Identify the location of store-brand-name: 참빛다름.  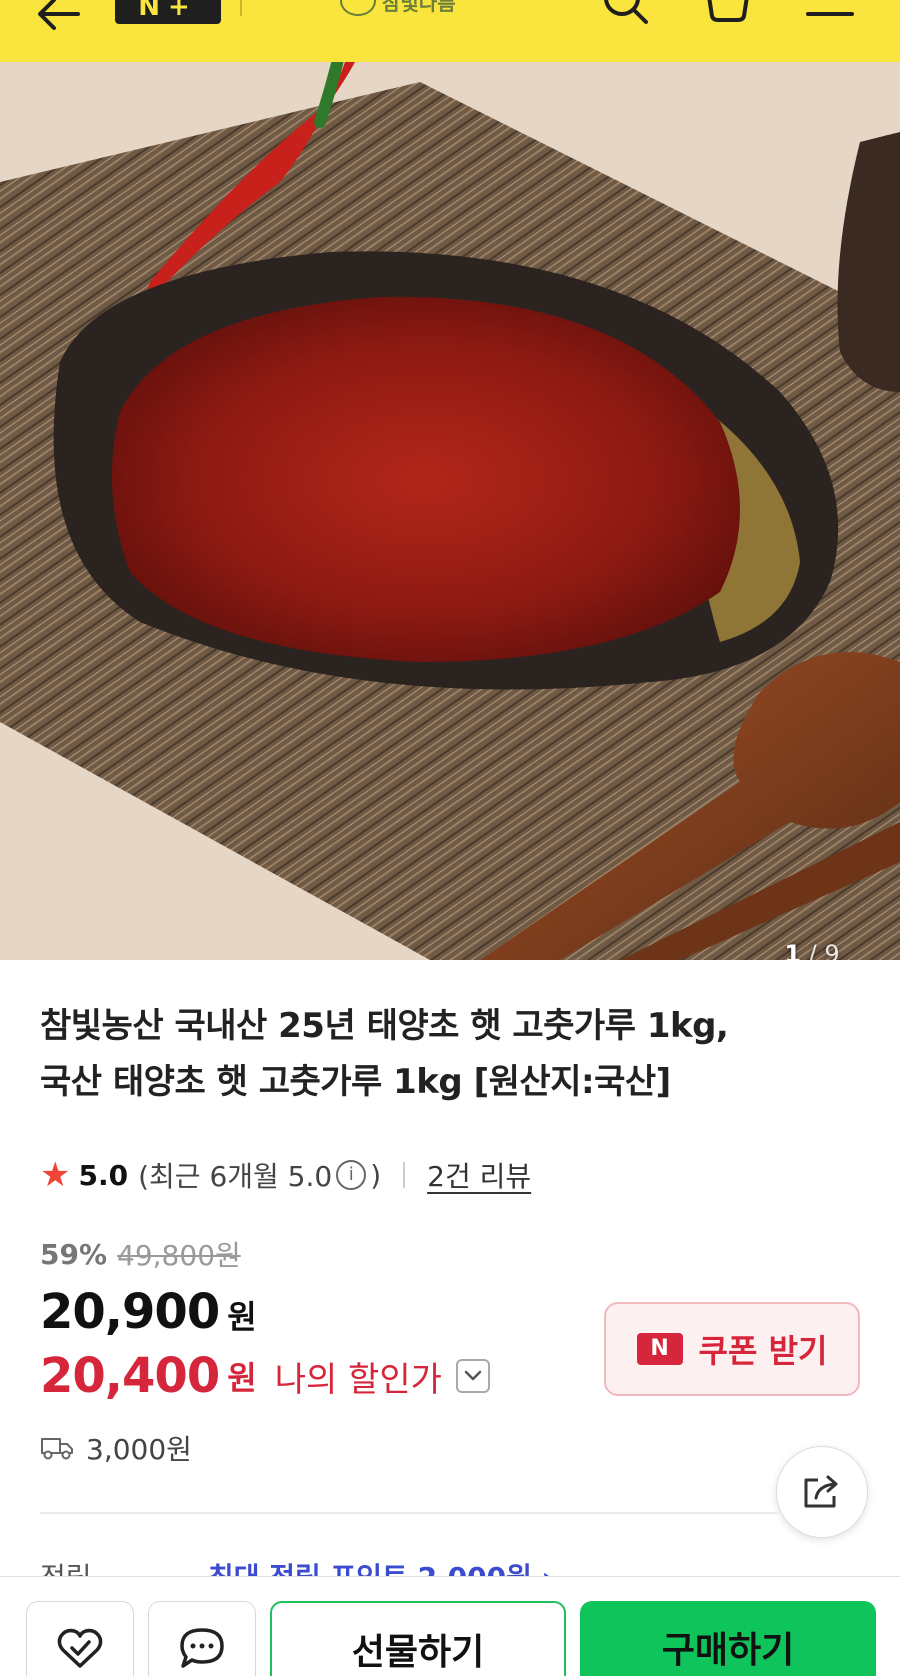
(419, 7).